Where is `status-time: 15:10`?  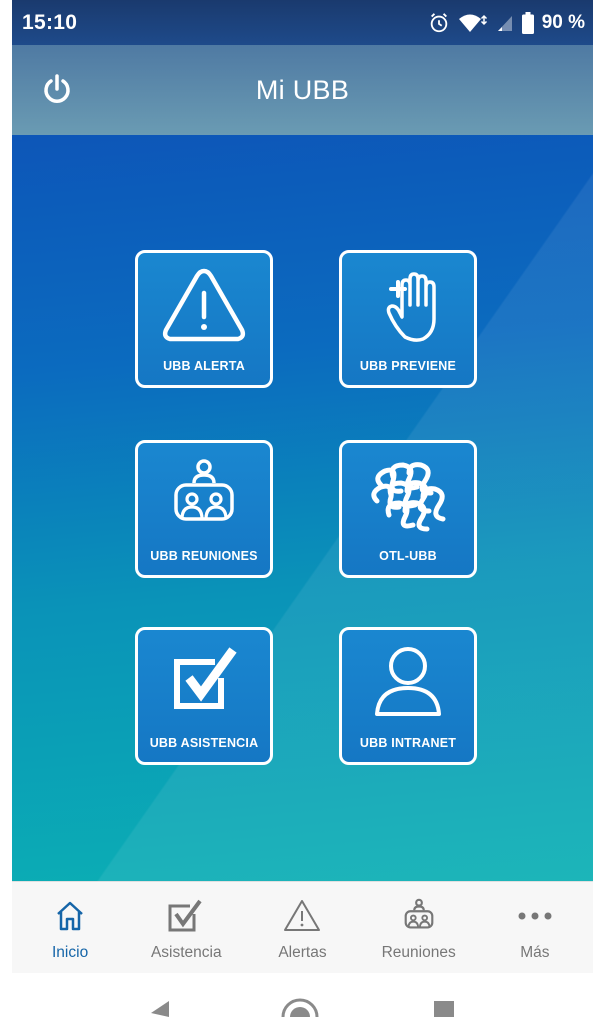
status-time: 15:10 is located at coordinates (50, 22).